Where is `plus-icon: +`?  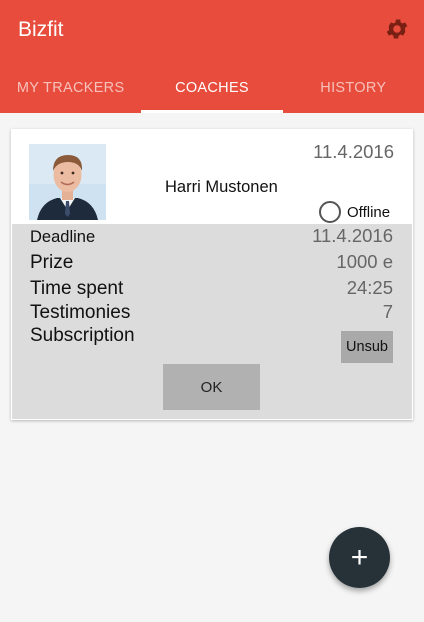 plus-icon: + is located at coordinates (359, 557).